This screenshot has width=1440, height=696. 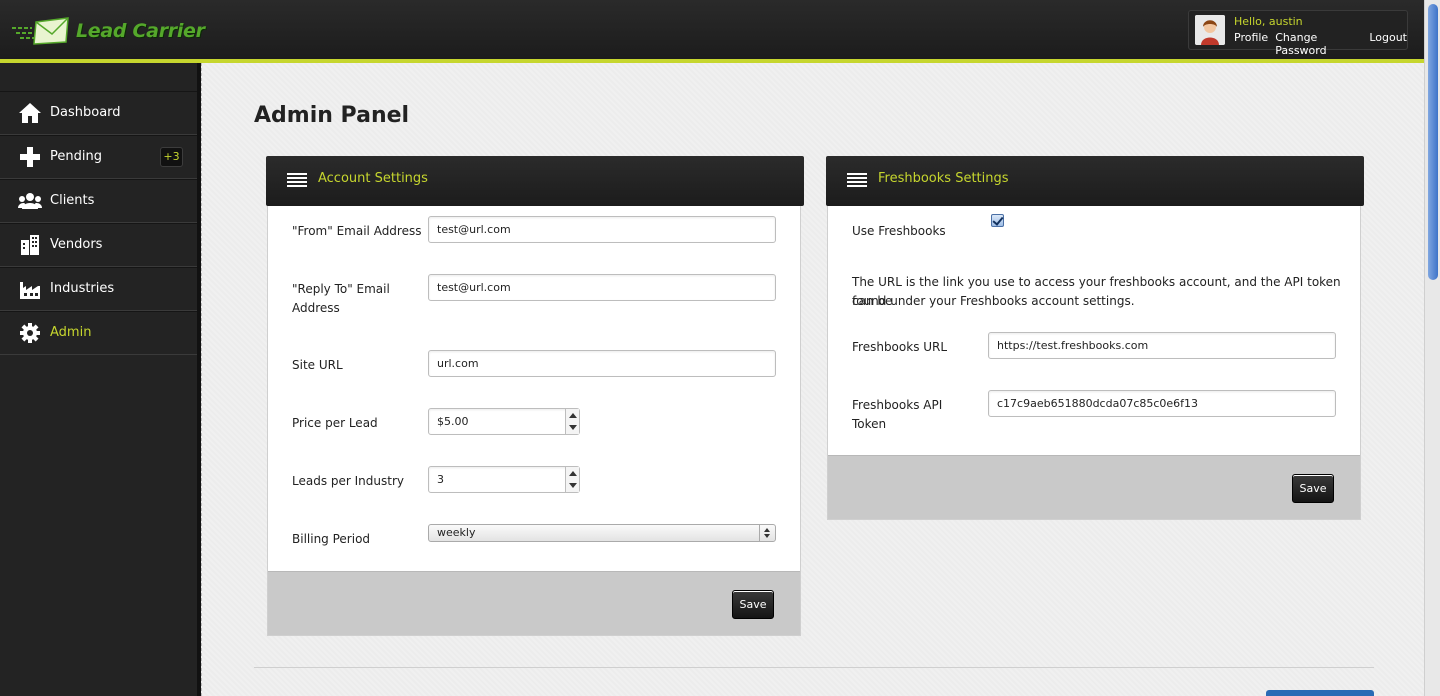 I want to click on sidebar-item-pending: Pending +3, so click(x=98, y=157).